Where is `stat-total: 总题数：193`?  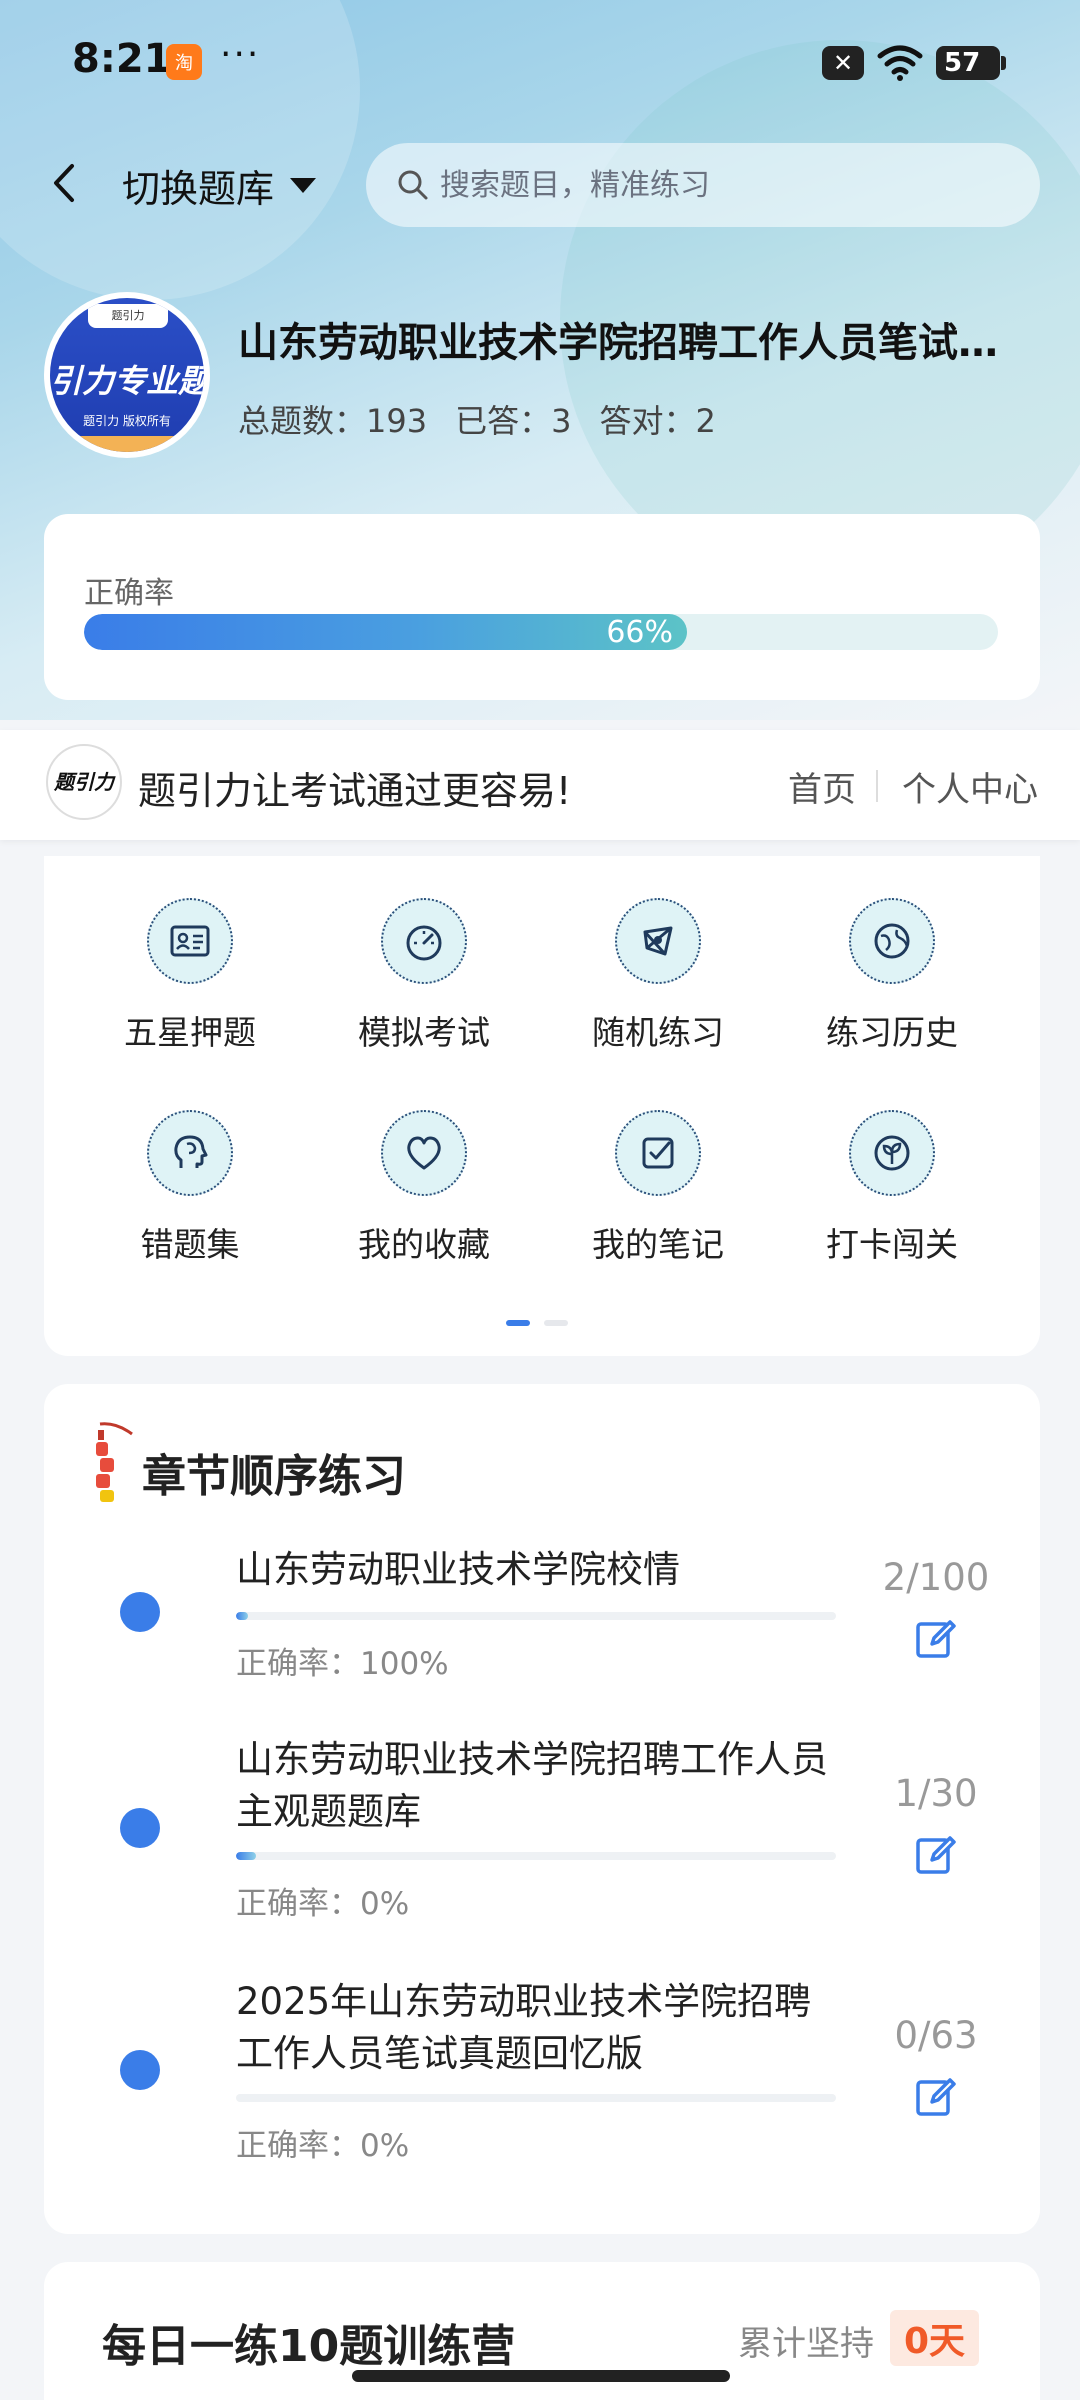 stat-total: 总题数：193 is located at coordinates (333, 421).